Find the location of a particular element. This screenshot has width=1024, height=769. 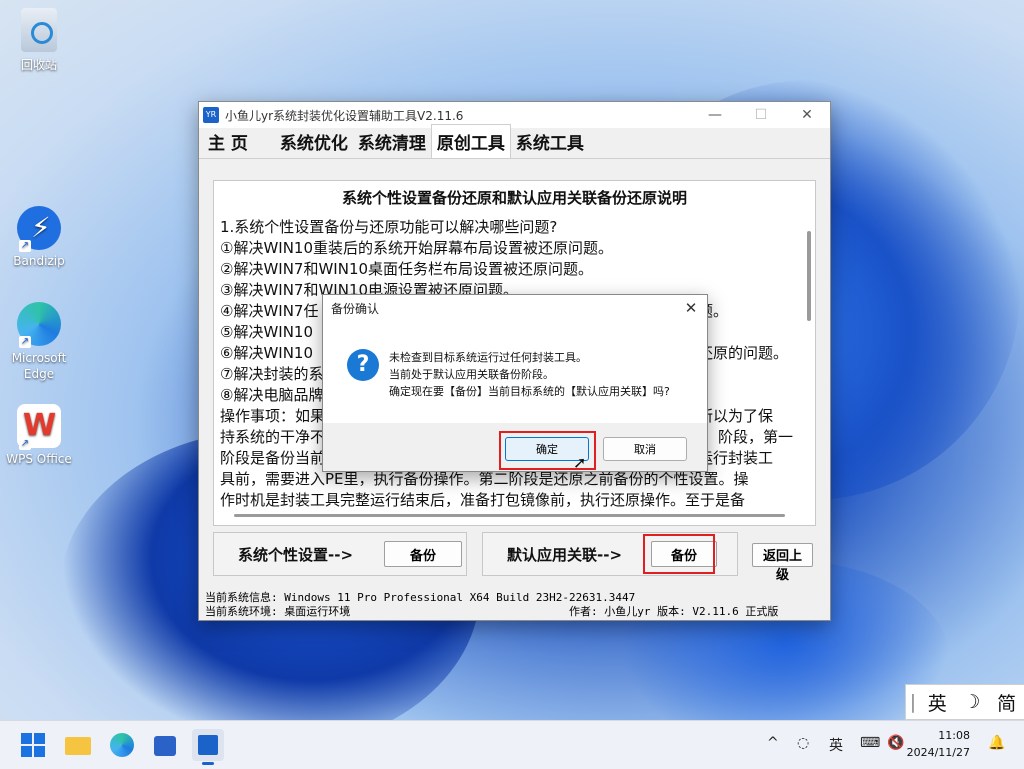

vertical-scrollbar is located at coordinates (809, 276).